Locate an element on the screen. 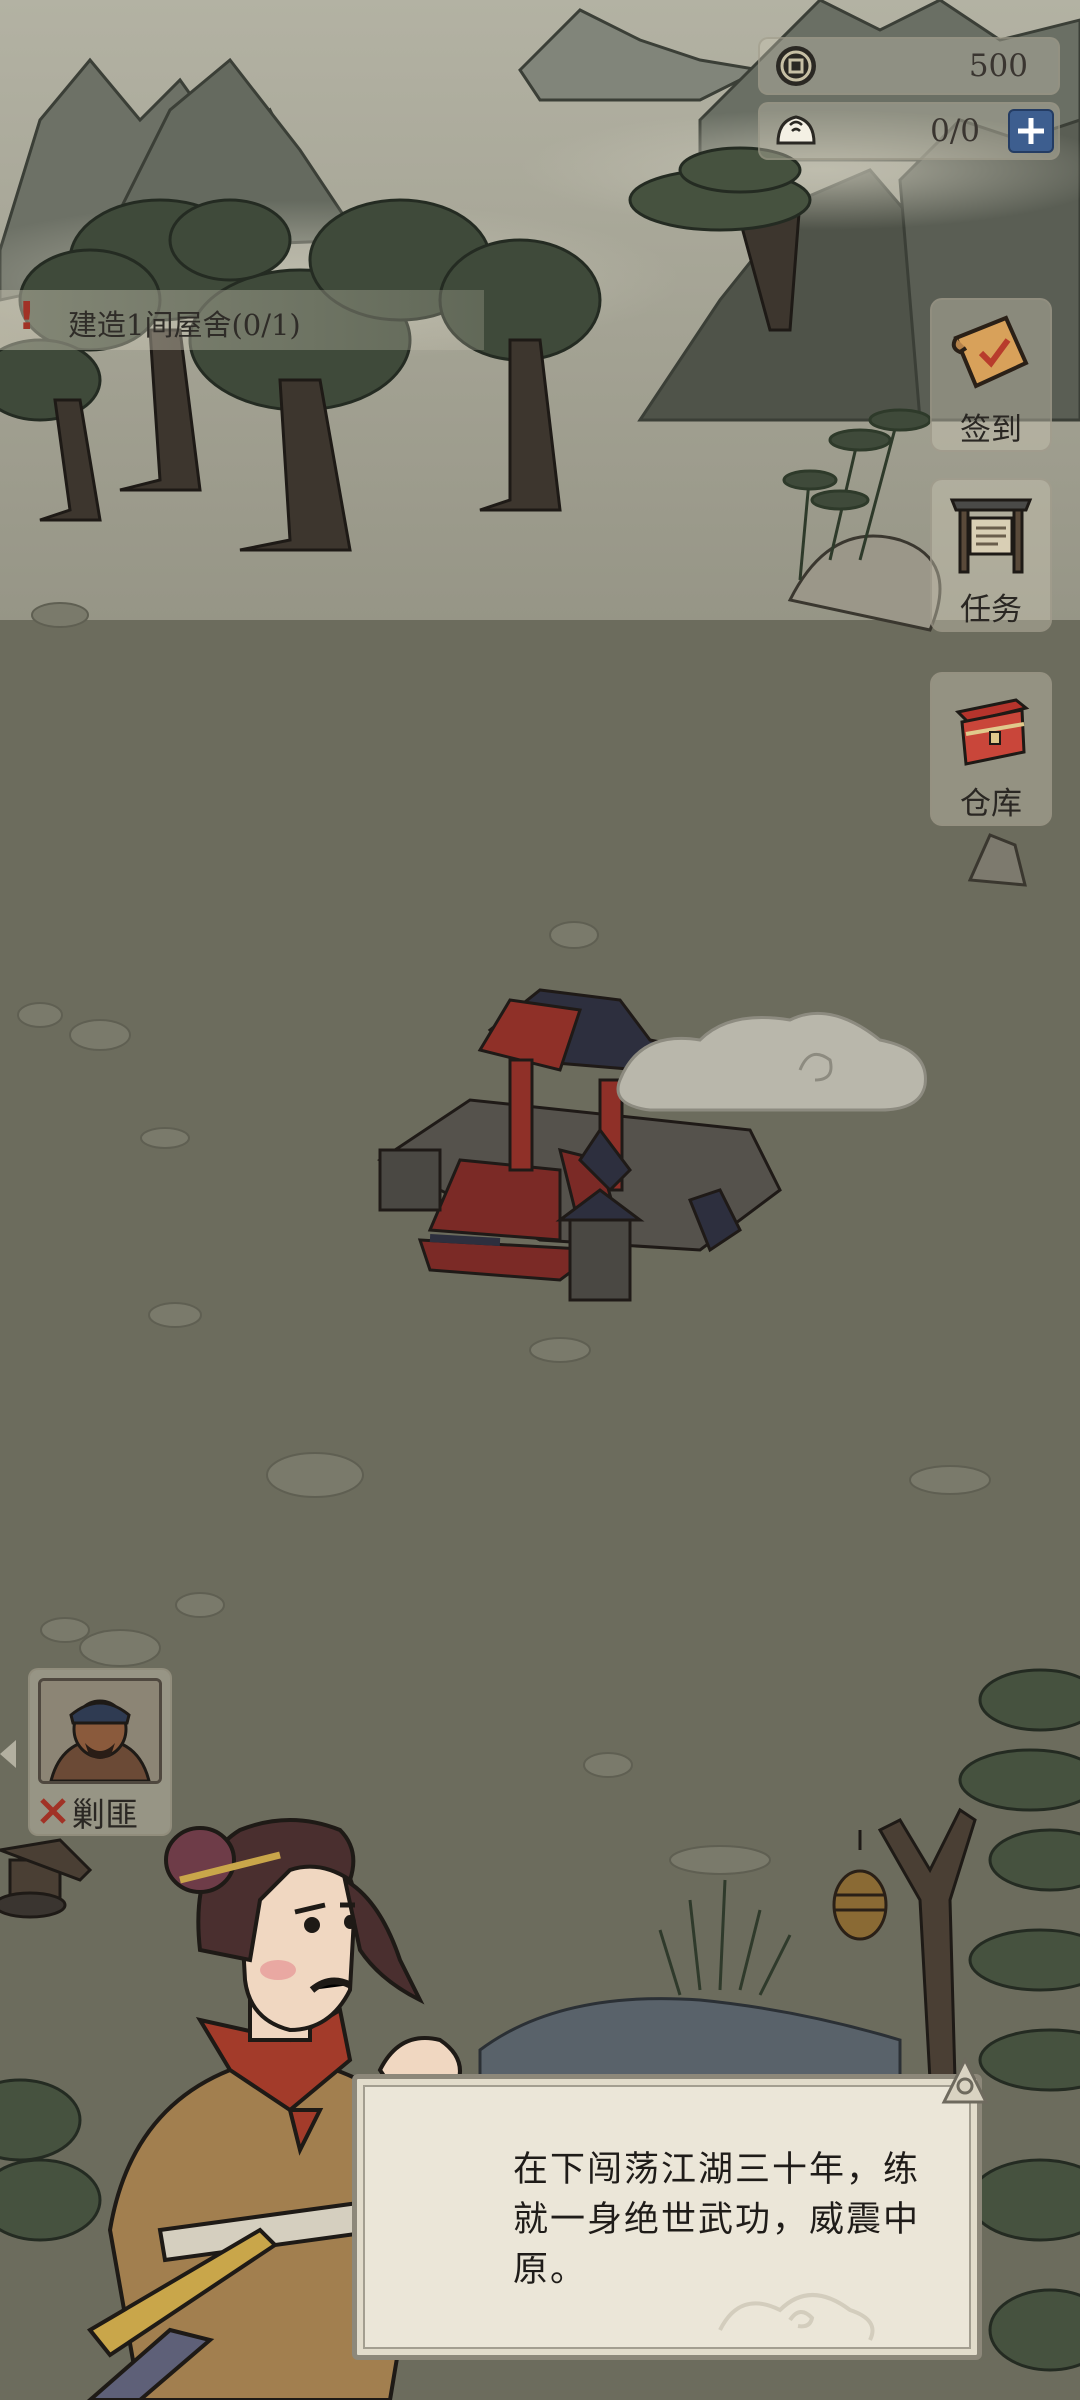 The image size is (1080, 2400). quest-tracker: ! 建造1间屋舍(0/1) is located at coordinates (242, 320).